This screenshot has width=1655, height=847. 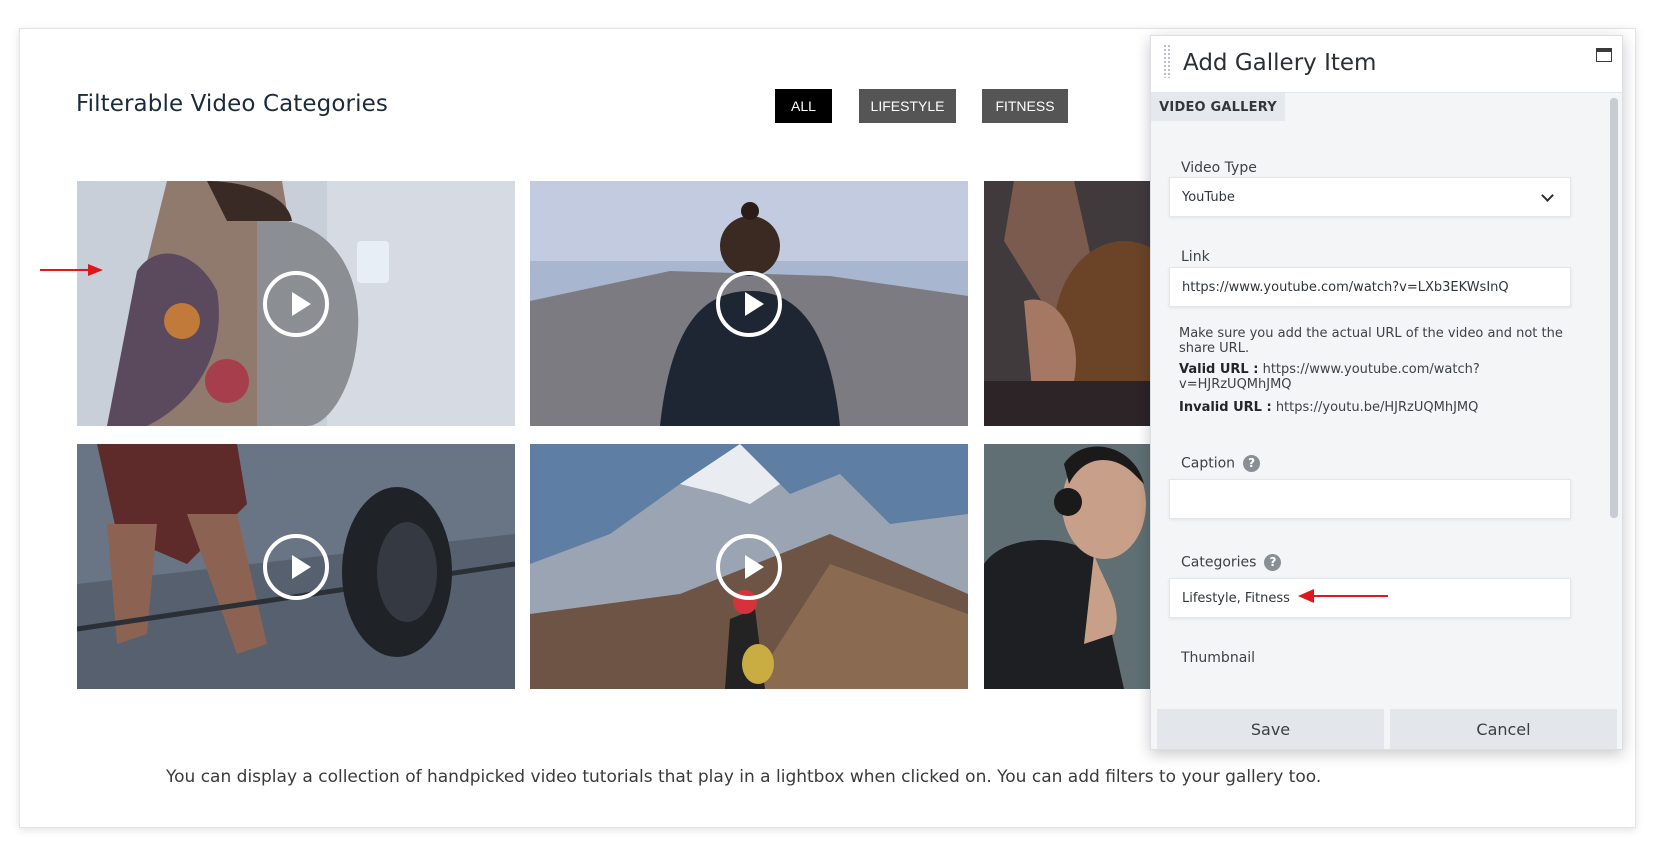 What do you see at coordinates (803, 106) in the screenshot?
I see `filter-all-button: ALL` at bounding box center [803, 106].